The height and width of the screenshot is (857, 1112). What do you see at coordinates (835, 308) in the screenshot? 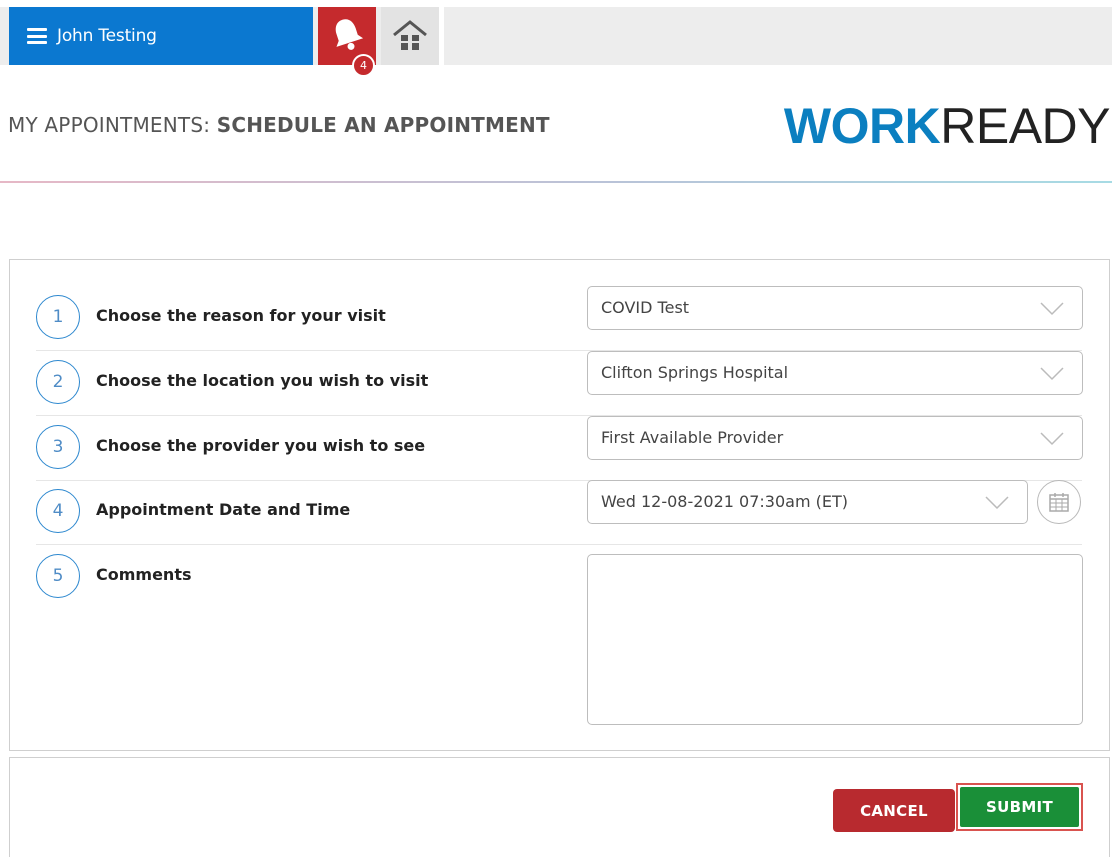
I see `reason-select: COVID Test` at bounding box center [835, 308].